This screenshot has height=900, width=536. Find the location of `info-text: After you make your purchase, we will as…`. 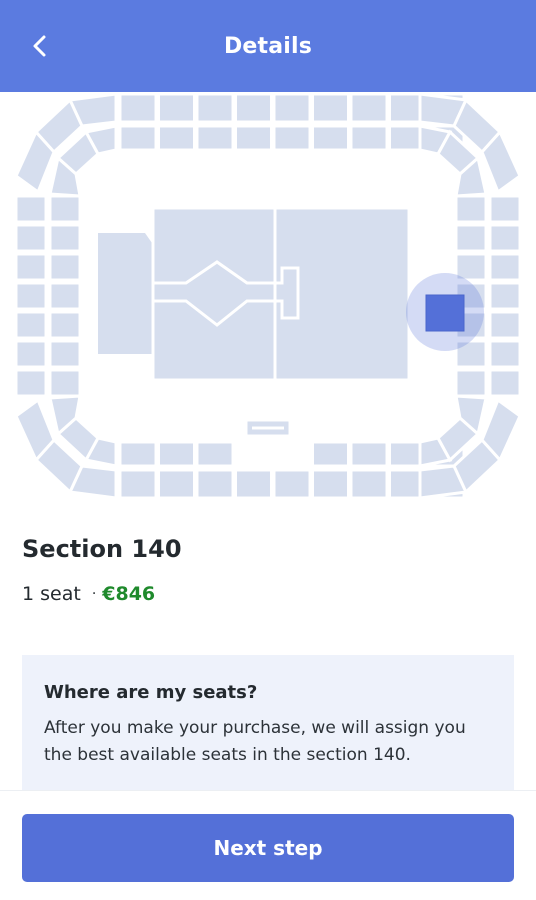

info-text: After you make your purchase, we will as… is located at coordinates (255, 741).